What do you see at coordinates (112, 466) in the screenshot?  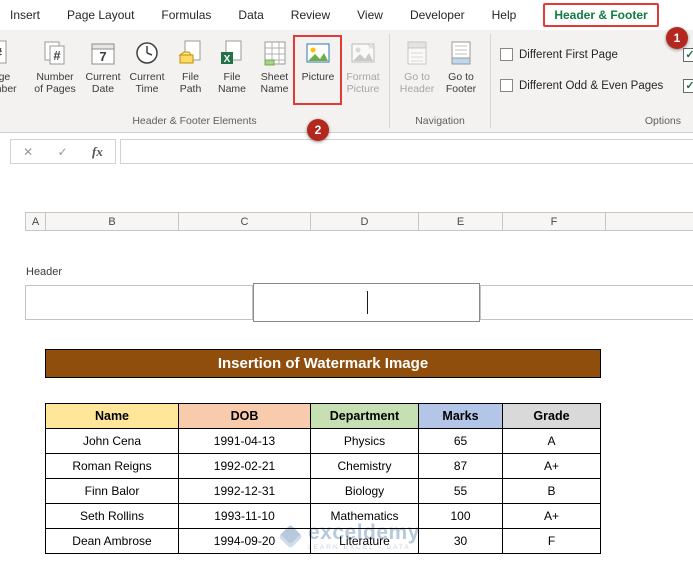 I see `cell: Roman Reigns` at bounding box center [112, 466].